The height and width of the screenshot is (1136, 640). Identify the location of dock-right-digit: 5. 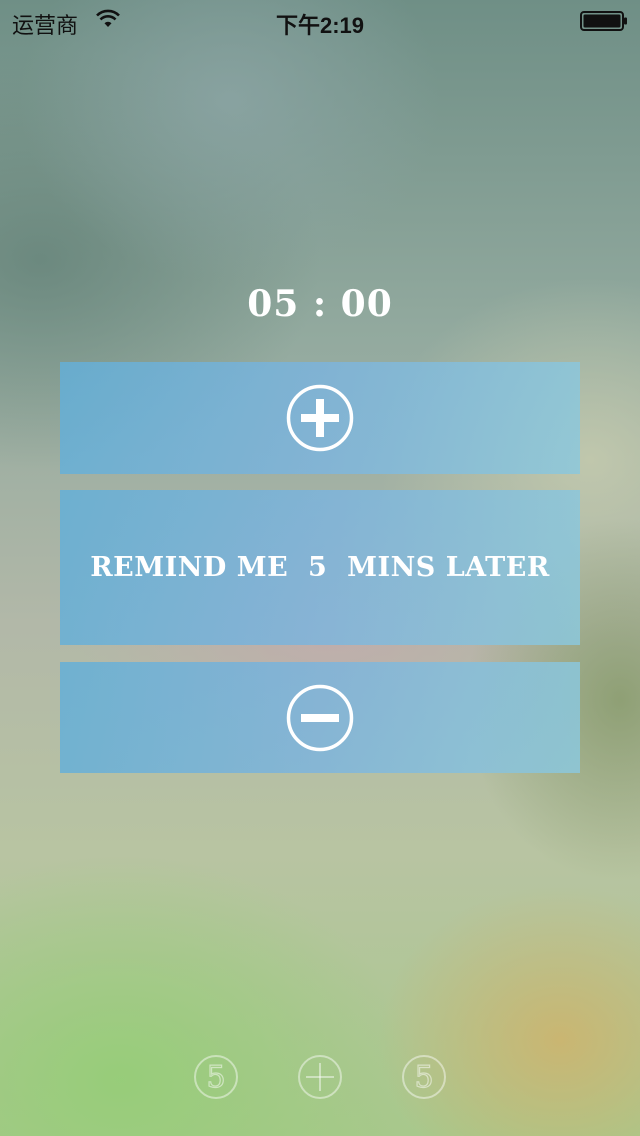
(423, 1077).